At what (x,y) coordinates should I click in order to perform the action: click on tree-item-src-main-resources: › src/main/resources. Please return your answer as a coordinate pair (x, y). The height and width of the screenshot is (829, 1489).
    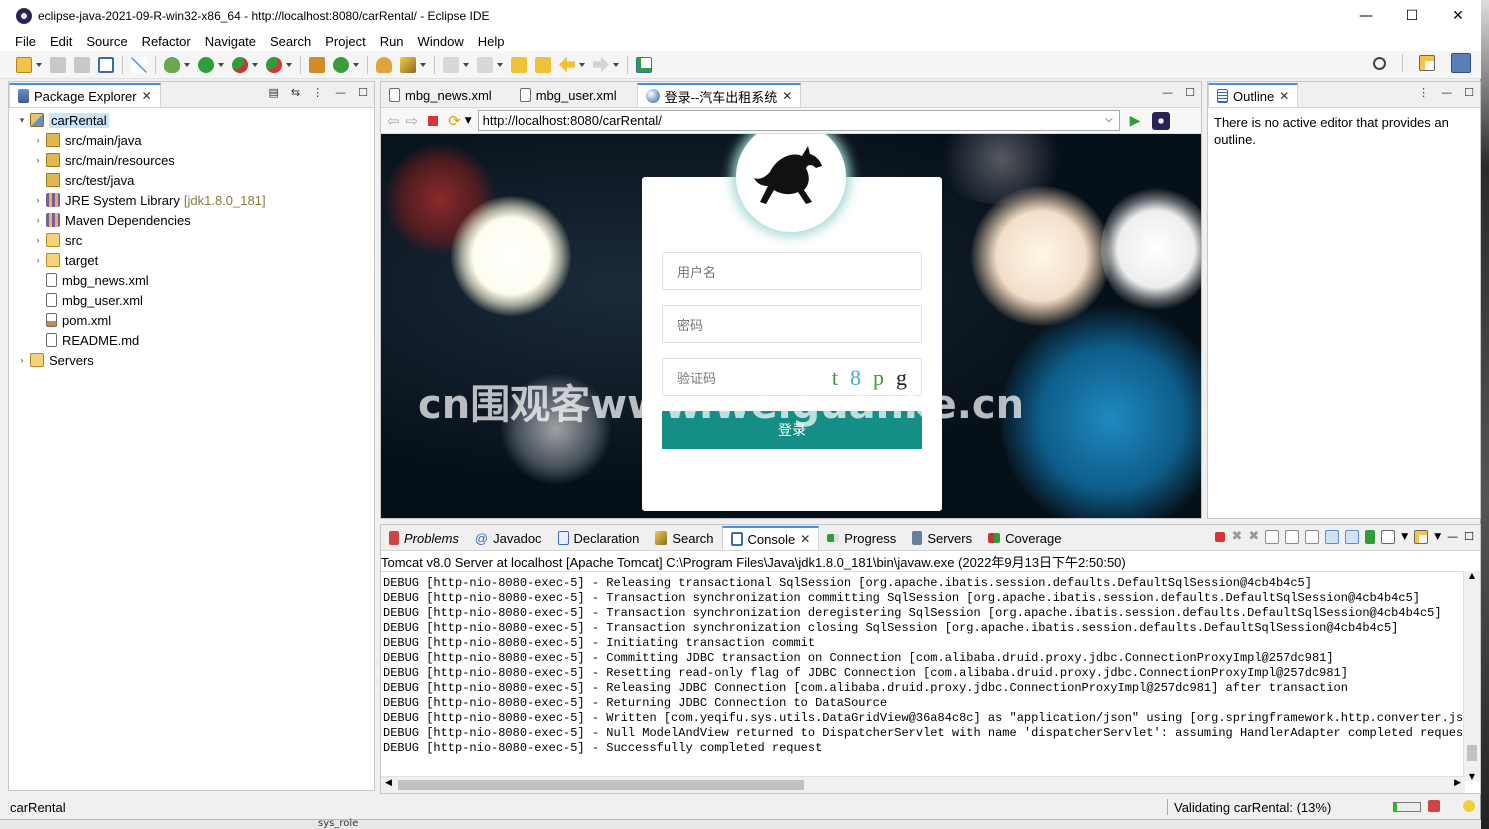
    Looking at the image, I should click on (191, 160).